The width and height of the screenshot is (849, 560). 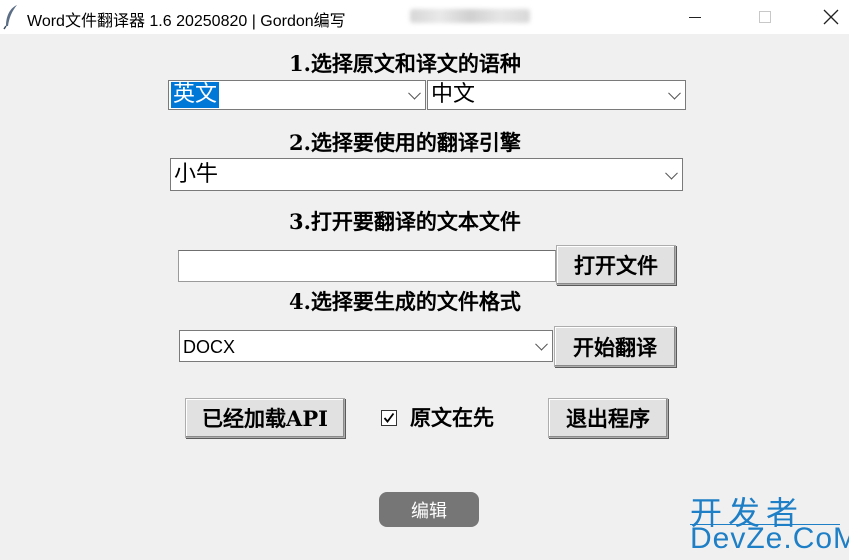 I want to click on engine-section-label: 2.选择要使用的翻译引擎, so click(x=405, y=142).